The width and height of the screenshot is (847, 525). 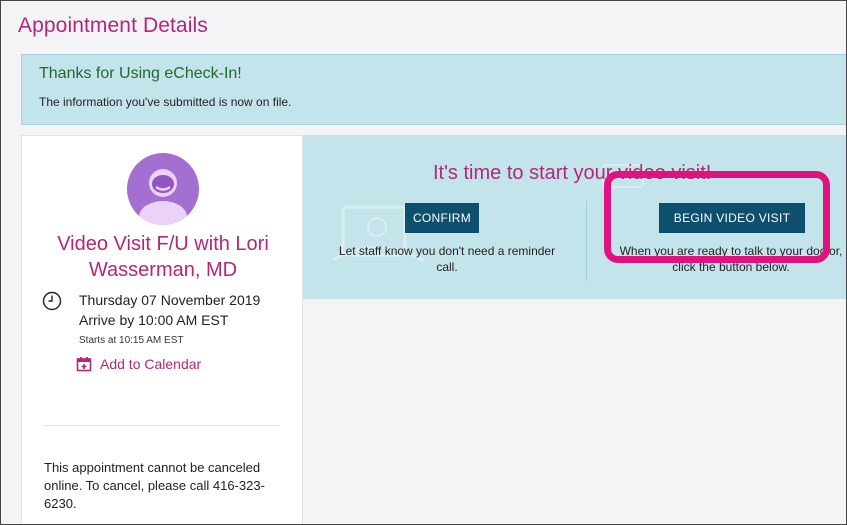 I want to click on add-to-calendar-label: Add to Calendar, so click(x=151, y=364).